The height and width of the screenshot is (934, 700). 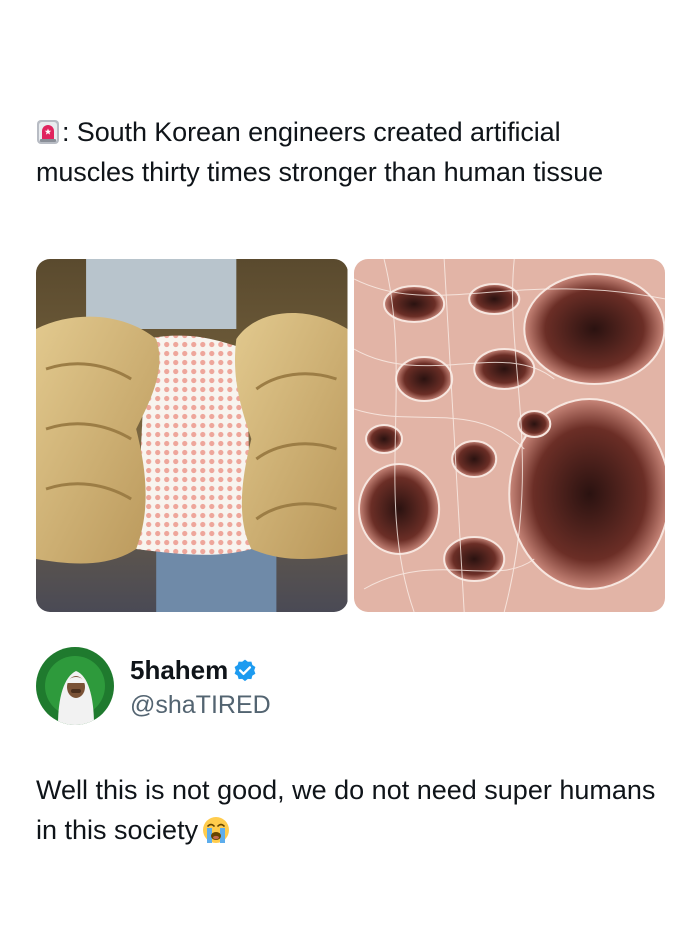 What do you see at coordinates (216, 830) in the screenshot?
I see `loudly-crying-face-icon` at bounding box center [216, 830].